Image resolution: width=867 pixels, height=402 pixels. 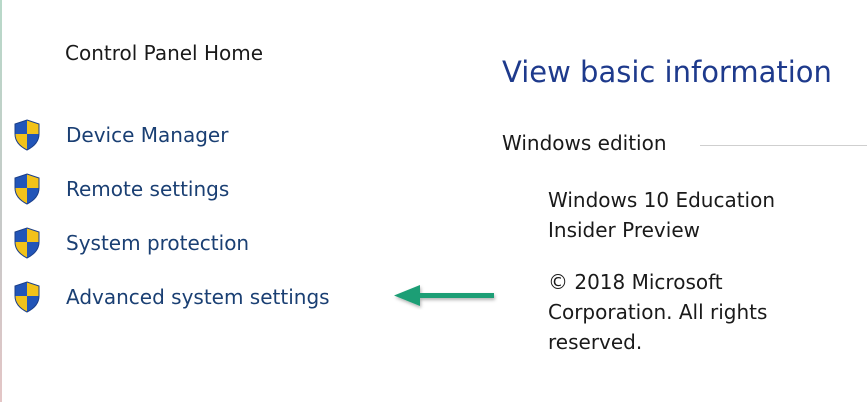 I want to click on sidebar-item-device-manager: Device Manager, so click(x=120, y=135).